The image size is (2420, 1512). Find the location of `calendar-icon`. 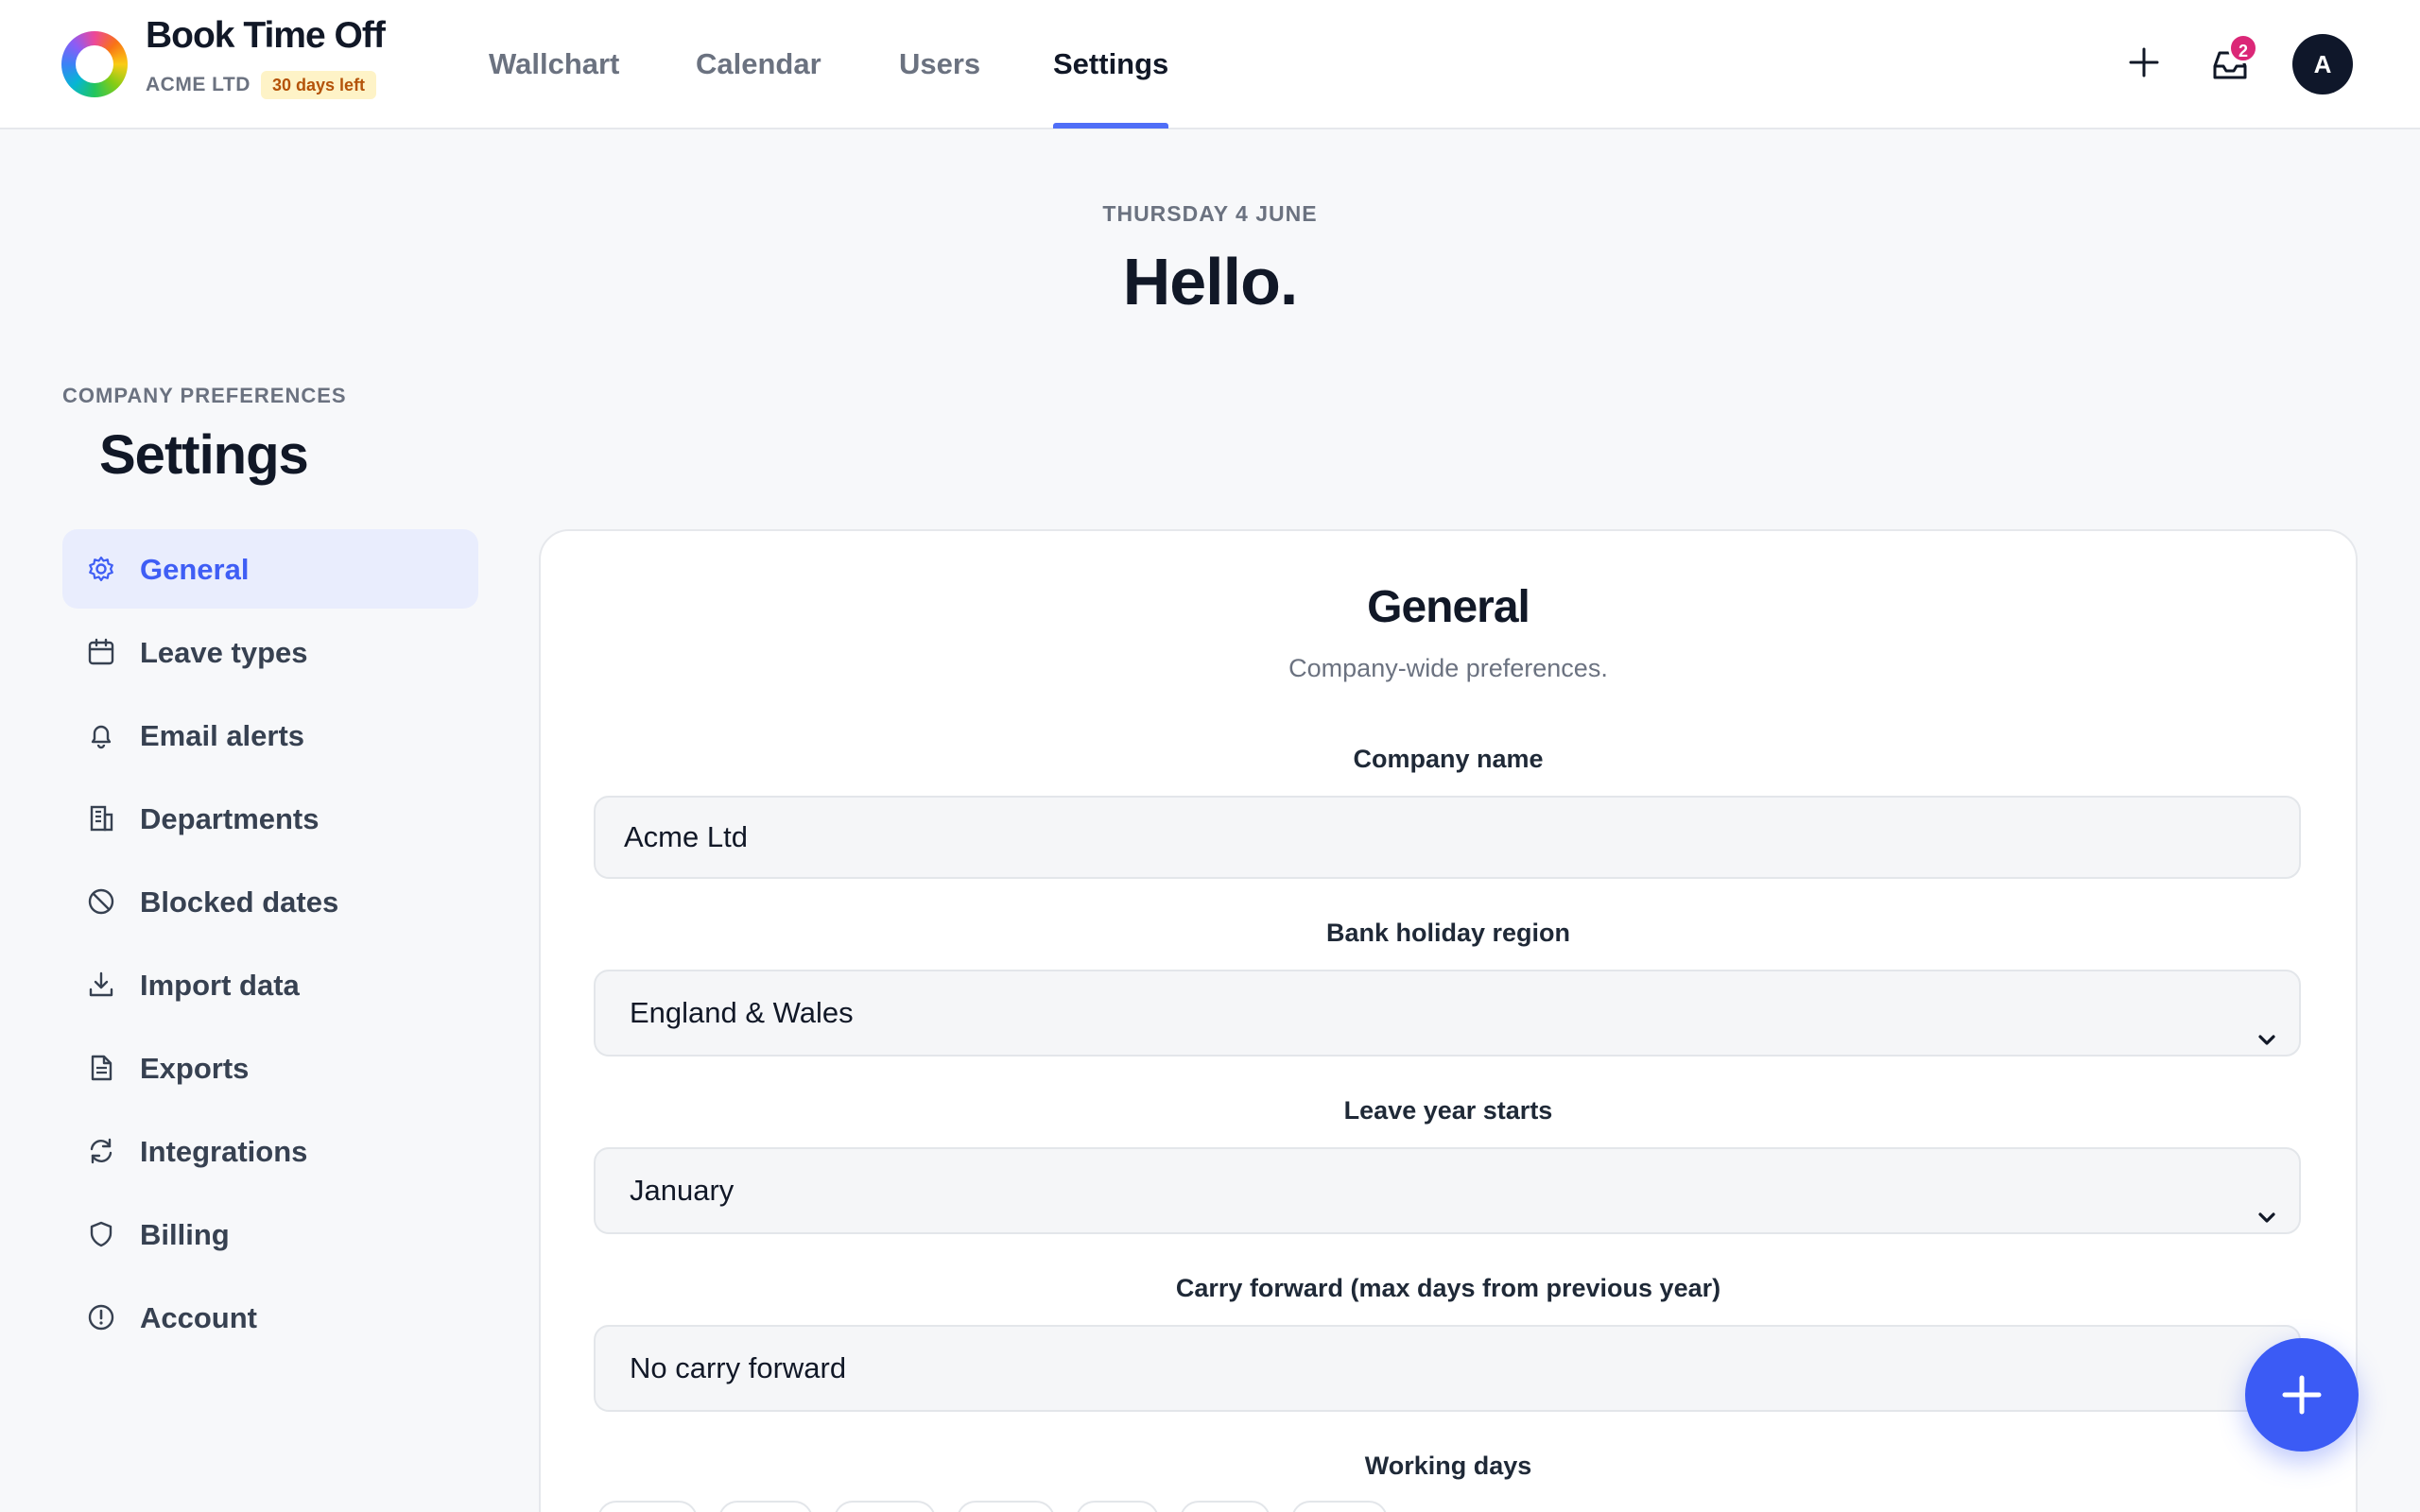

calendar-icon is located at coordinates (101, 652).